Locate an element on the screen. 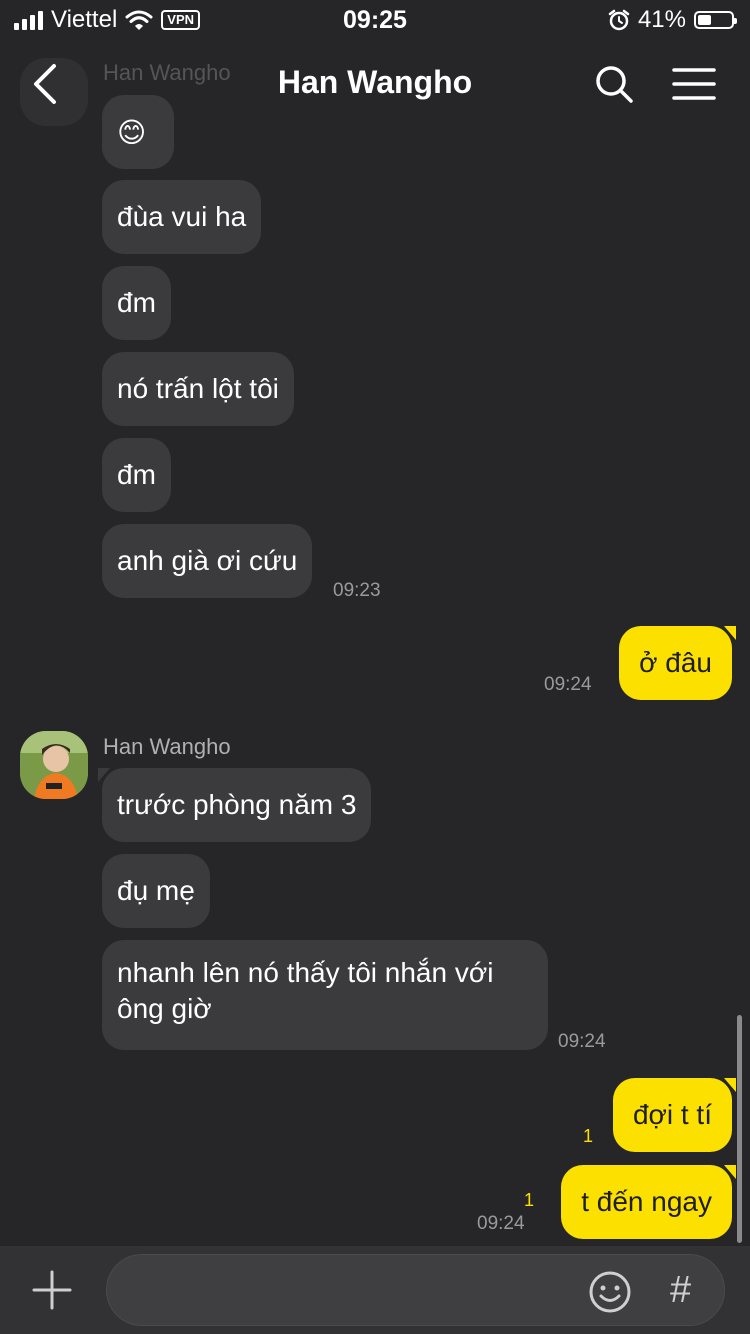 This screenshot has width=750, height=1334. message-input is located at coordinates (415, 1290).